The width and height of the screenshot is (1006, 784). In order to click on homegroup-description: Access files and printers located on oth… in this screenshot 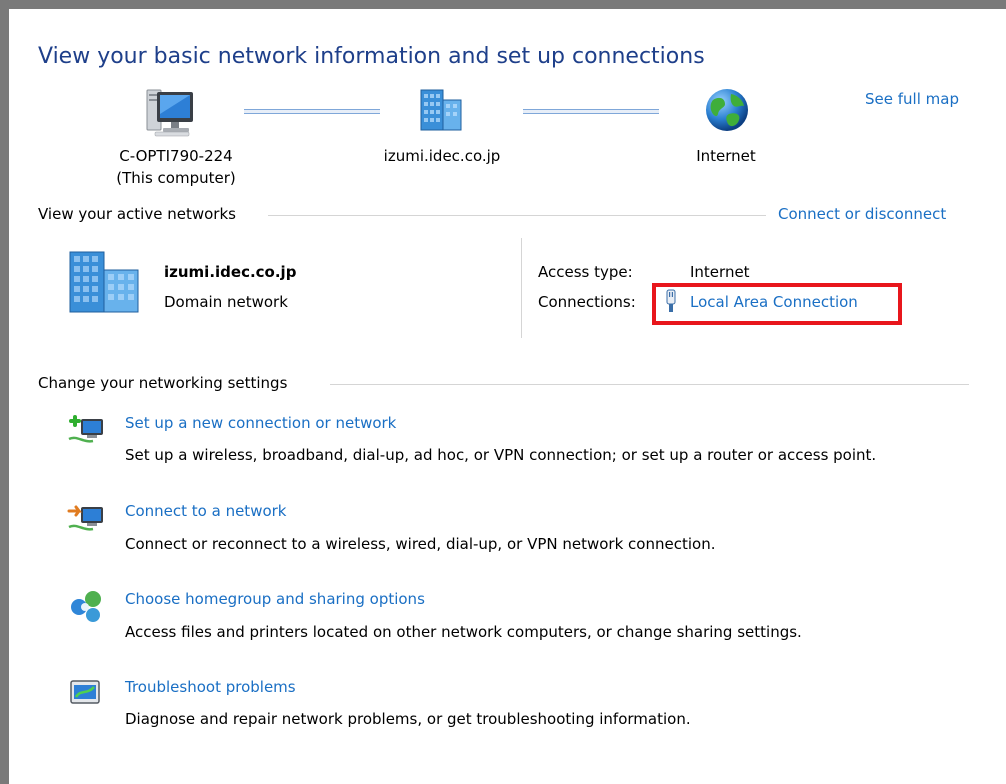, I will do `click(463, 632)`.